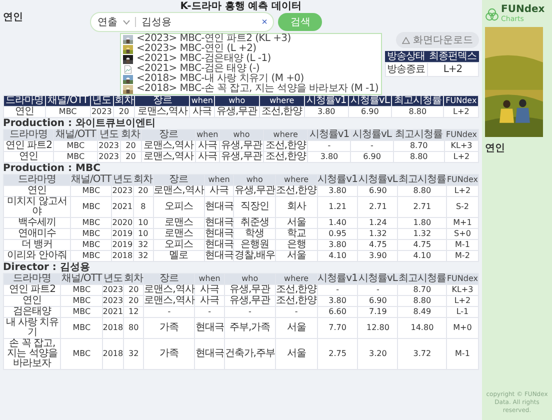 The height and width of the screenshot is (420, 552). Describe the element at coordinates (113, 22) in the screenshot. I see `category-select: 연출` at that location.